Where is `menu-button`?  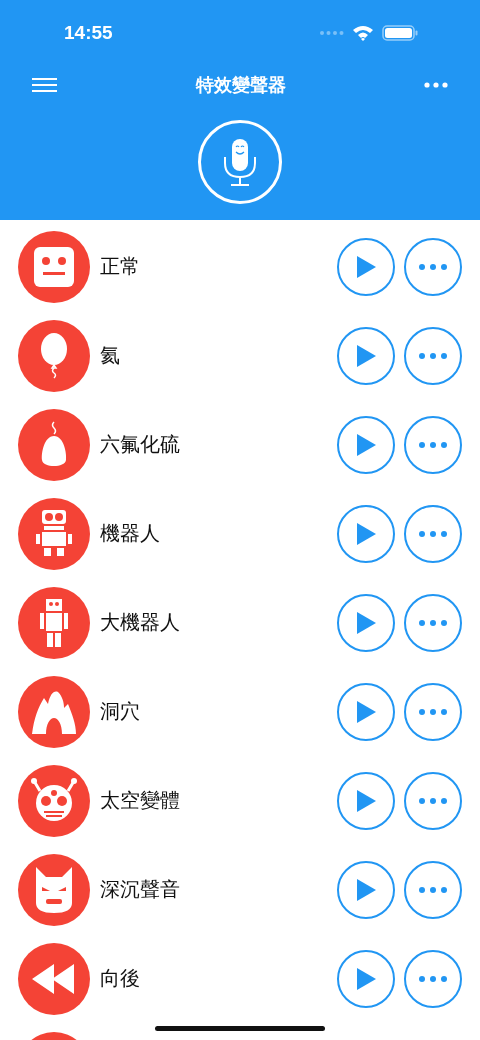
menu-button is located at coordinates (44, 85).